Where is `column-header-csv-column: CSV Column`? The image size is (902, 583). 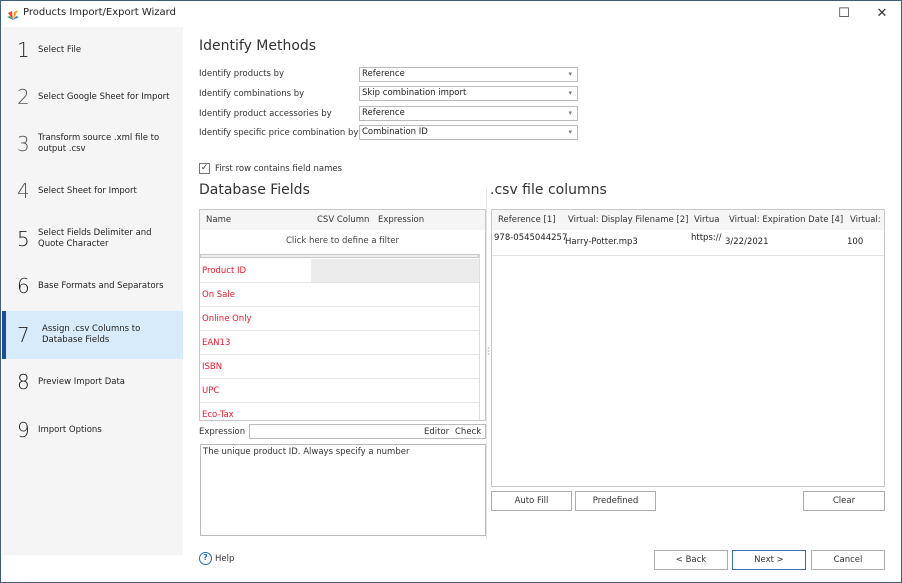
column-header-csv-column: CSV Column is located at coordinates (343, 220).